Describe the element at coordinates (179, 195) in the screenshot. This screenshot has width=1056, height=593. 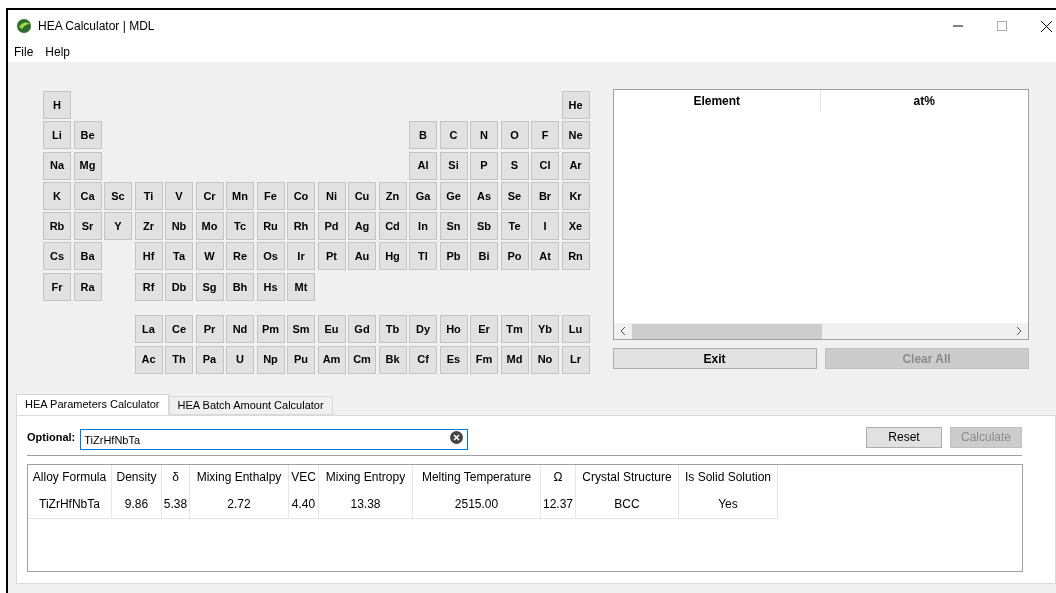
I see `symbol-key: V` at that location.